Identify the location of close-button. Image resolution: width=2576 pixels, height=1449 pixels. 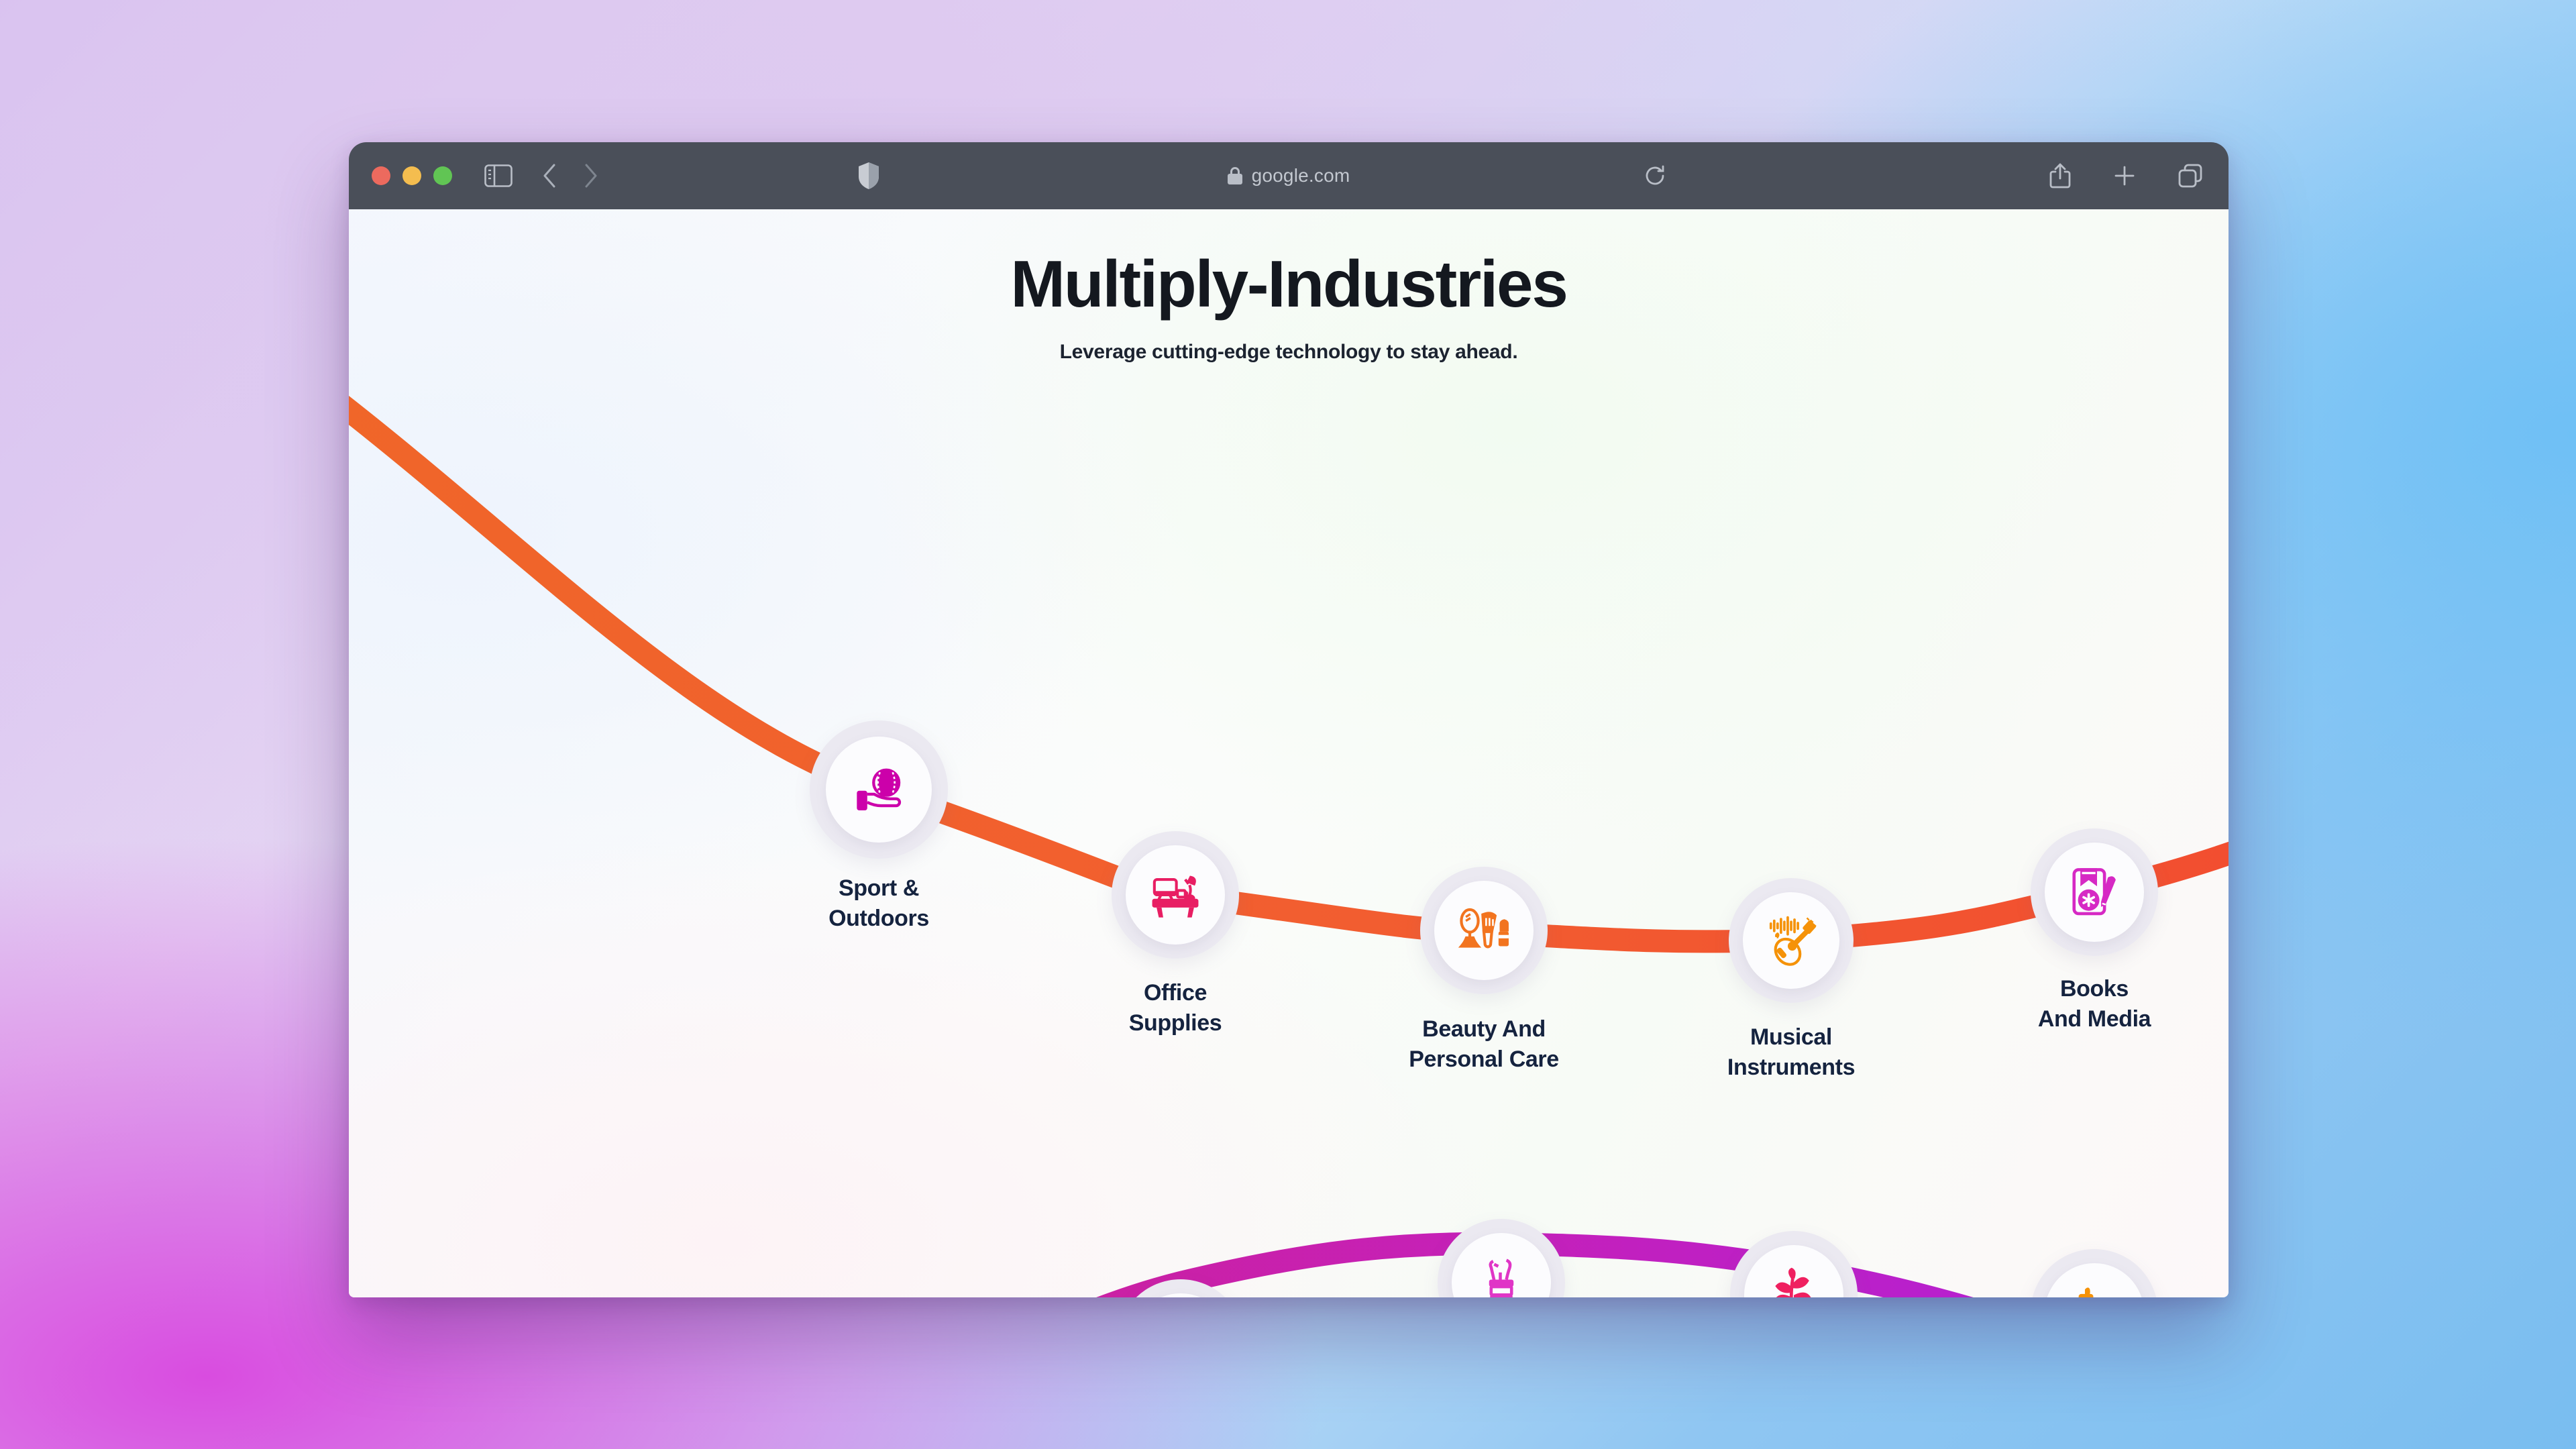
(381, 175).